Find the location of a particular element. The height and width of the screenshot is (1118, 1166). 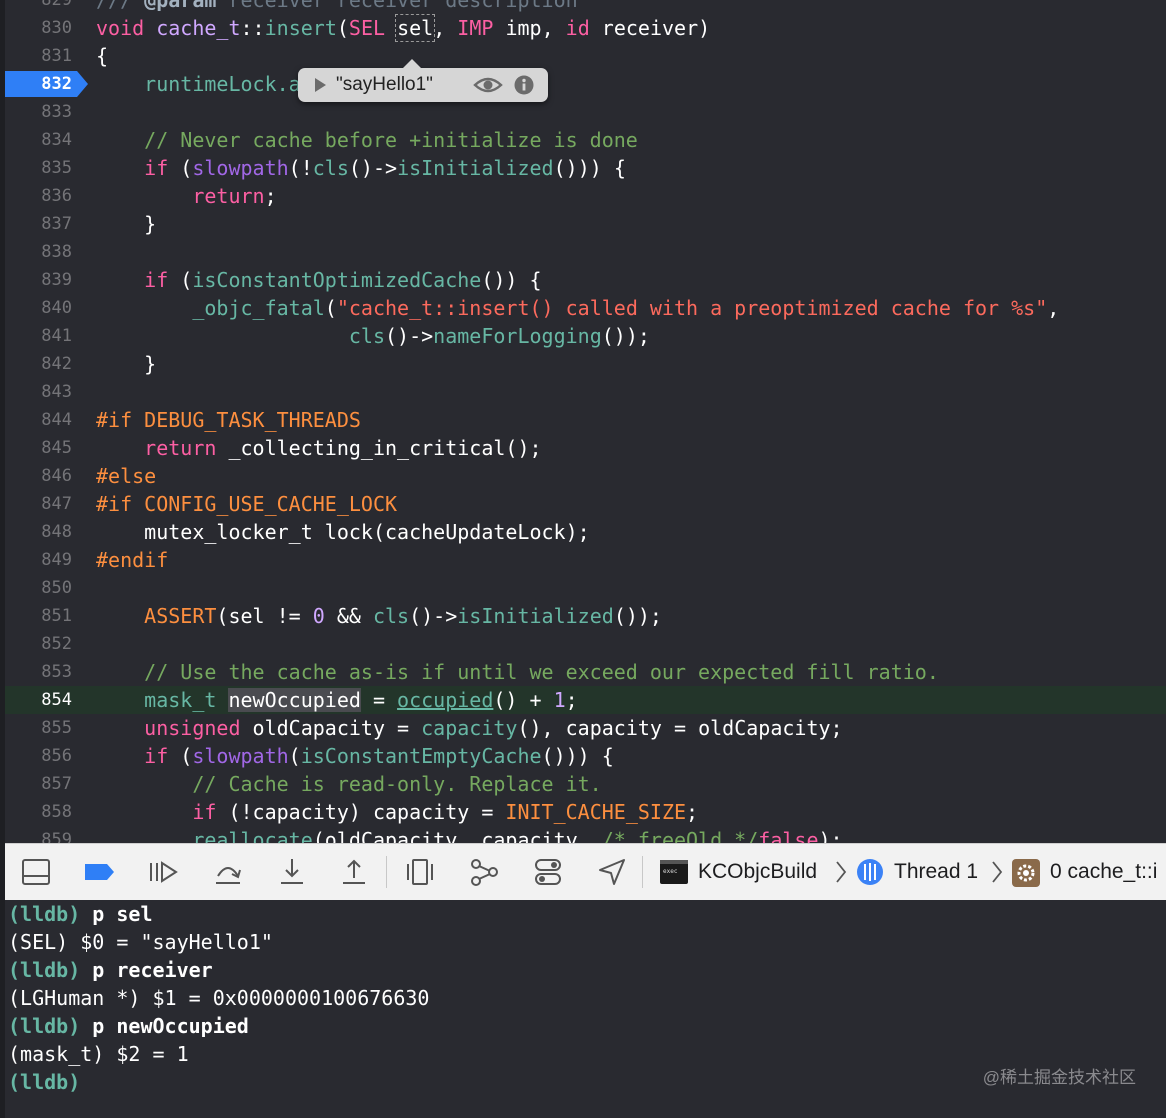

line-number: 848 is located at coordinates (36, 532).